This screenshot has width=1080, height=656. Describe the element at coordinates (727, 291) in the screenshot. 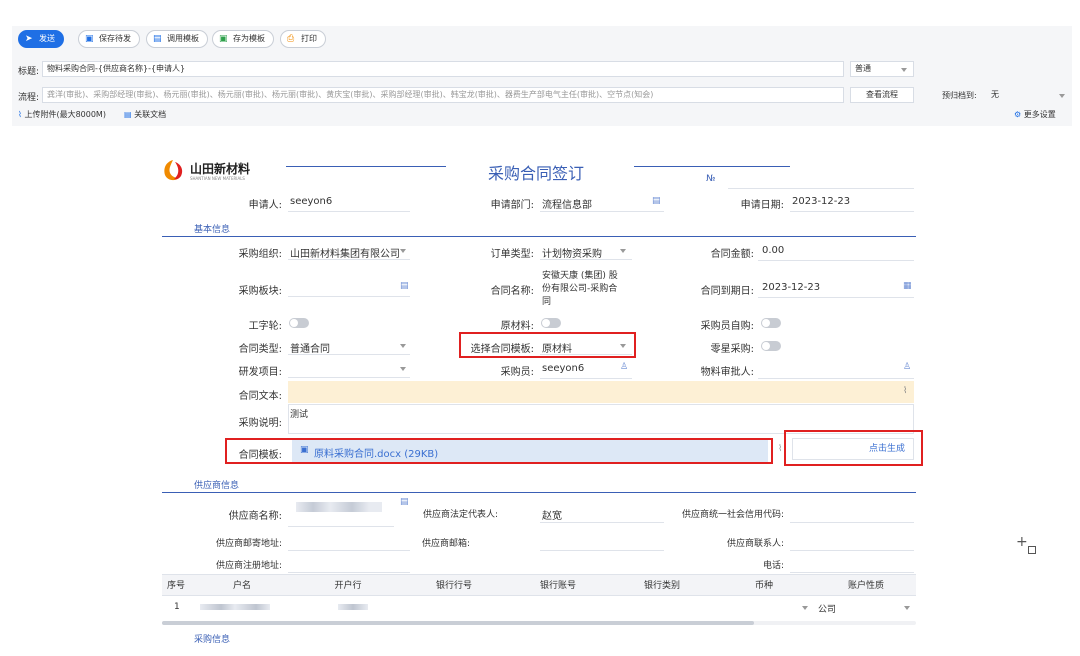

I see `expire-label: 合同到期日:` at that location.